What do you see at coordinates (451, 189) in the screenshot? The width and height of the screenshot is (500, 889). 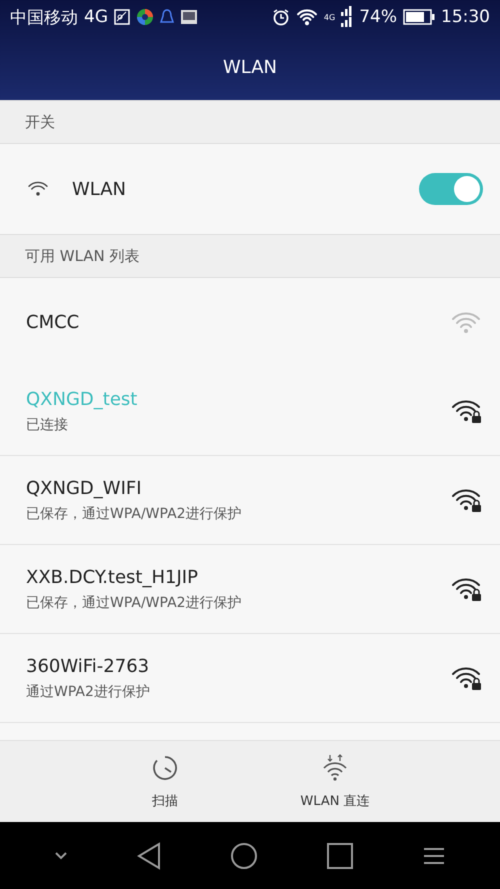 I see `wlan-toggle` at bounding box center [451, 189].